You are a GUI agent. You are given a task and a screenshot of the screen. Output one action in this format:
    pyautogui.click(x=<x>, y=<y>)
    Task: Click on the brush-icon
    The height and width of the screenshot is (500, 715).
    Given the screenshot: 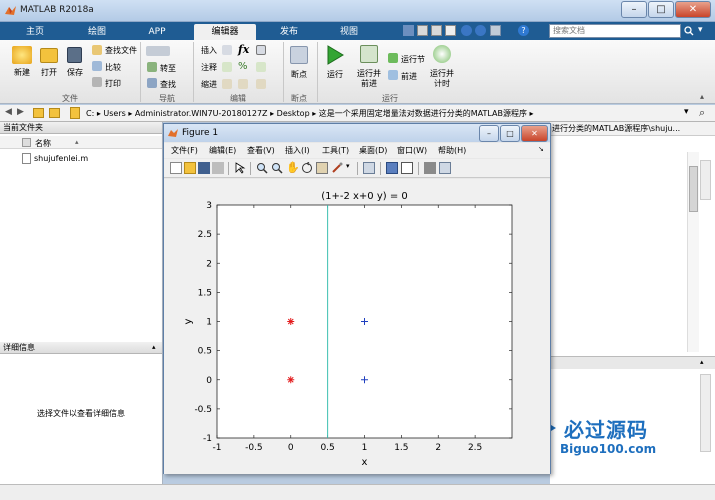 What is the action you would take?
    pyautogui.click(x=337, y=168)
    